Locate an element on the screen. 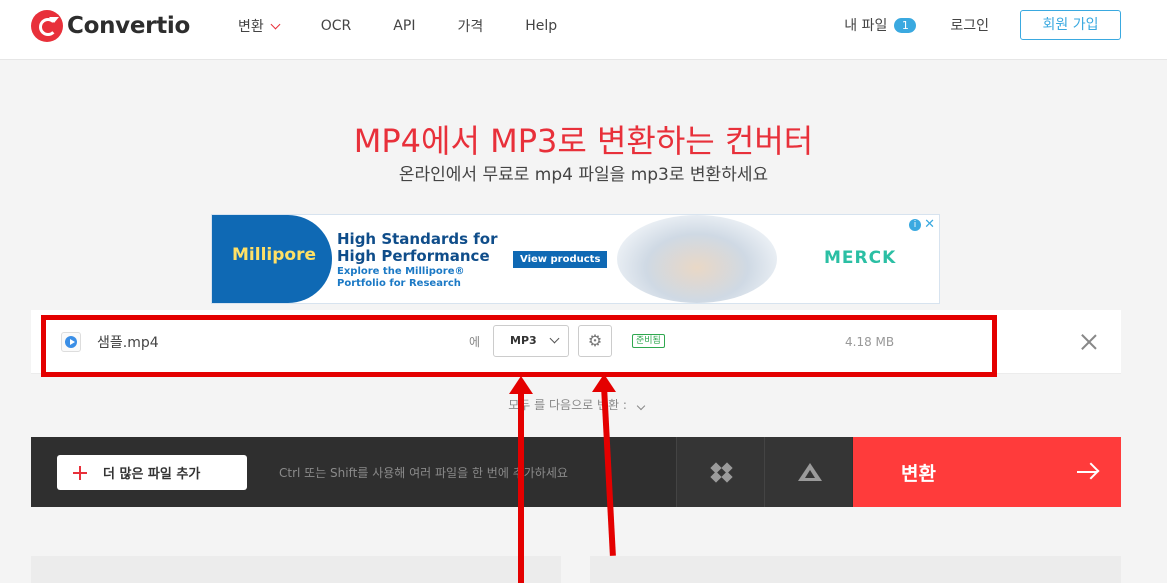 The image size is (1167, 583). nav-item-label: OCR is located at coordinates (336, 26).